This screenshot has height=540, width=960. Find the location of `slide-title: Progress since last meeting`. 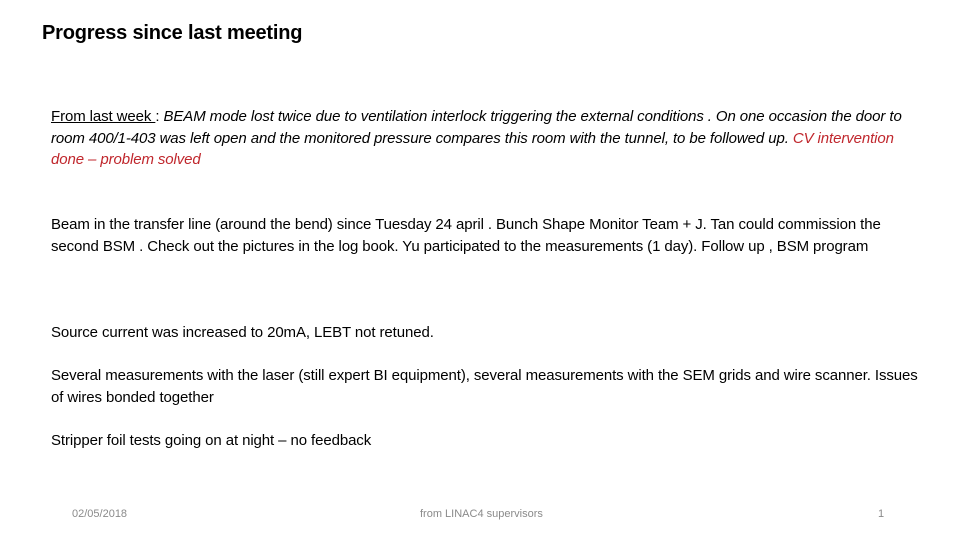

slide-title: Progress since last meeting is located at coordinates (172, 33).